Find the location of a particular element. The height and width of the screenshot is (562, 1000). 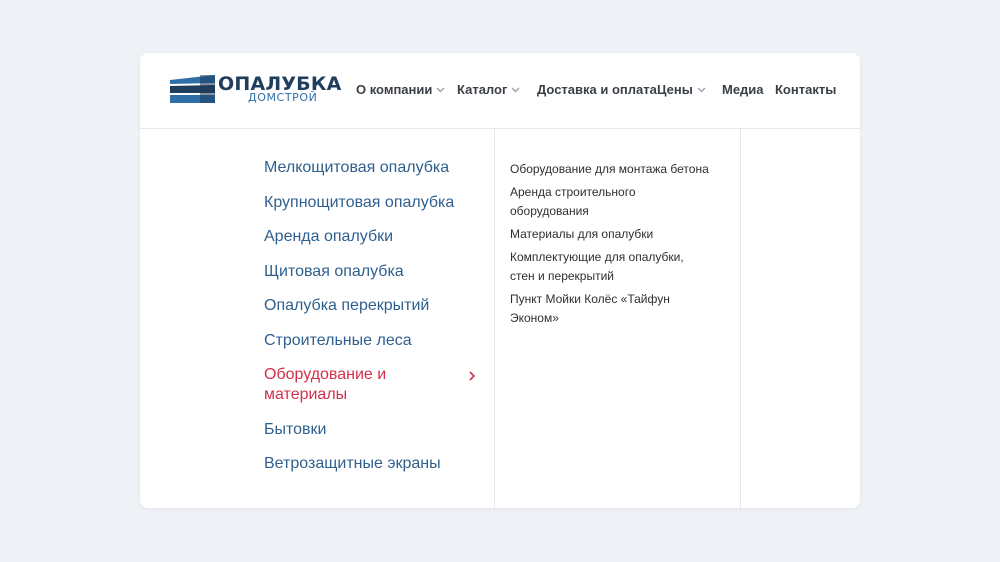

subcategory-item: Аренда строительного оборудования is located at coordinates (610, 202).